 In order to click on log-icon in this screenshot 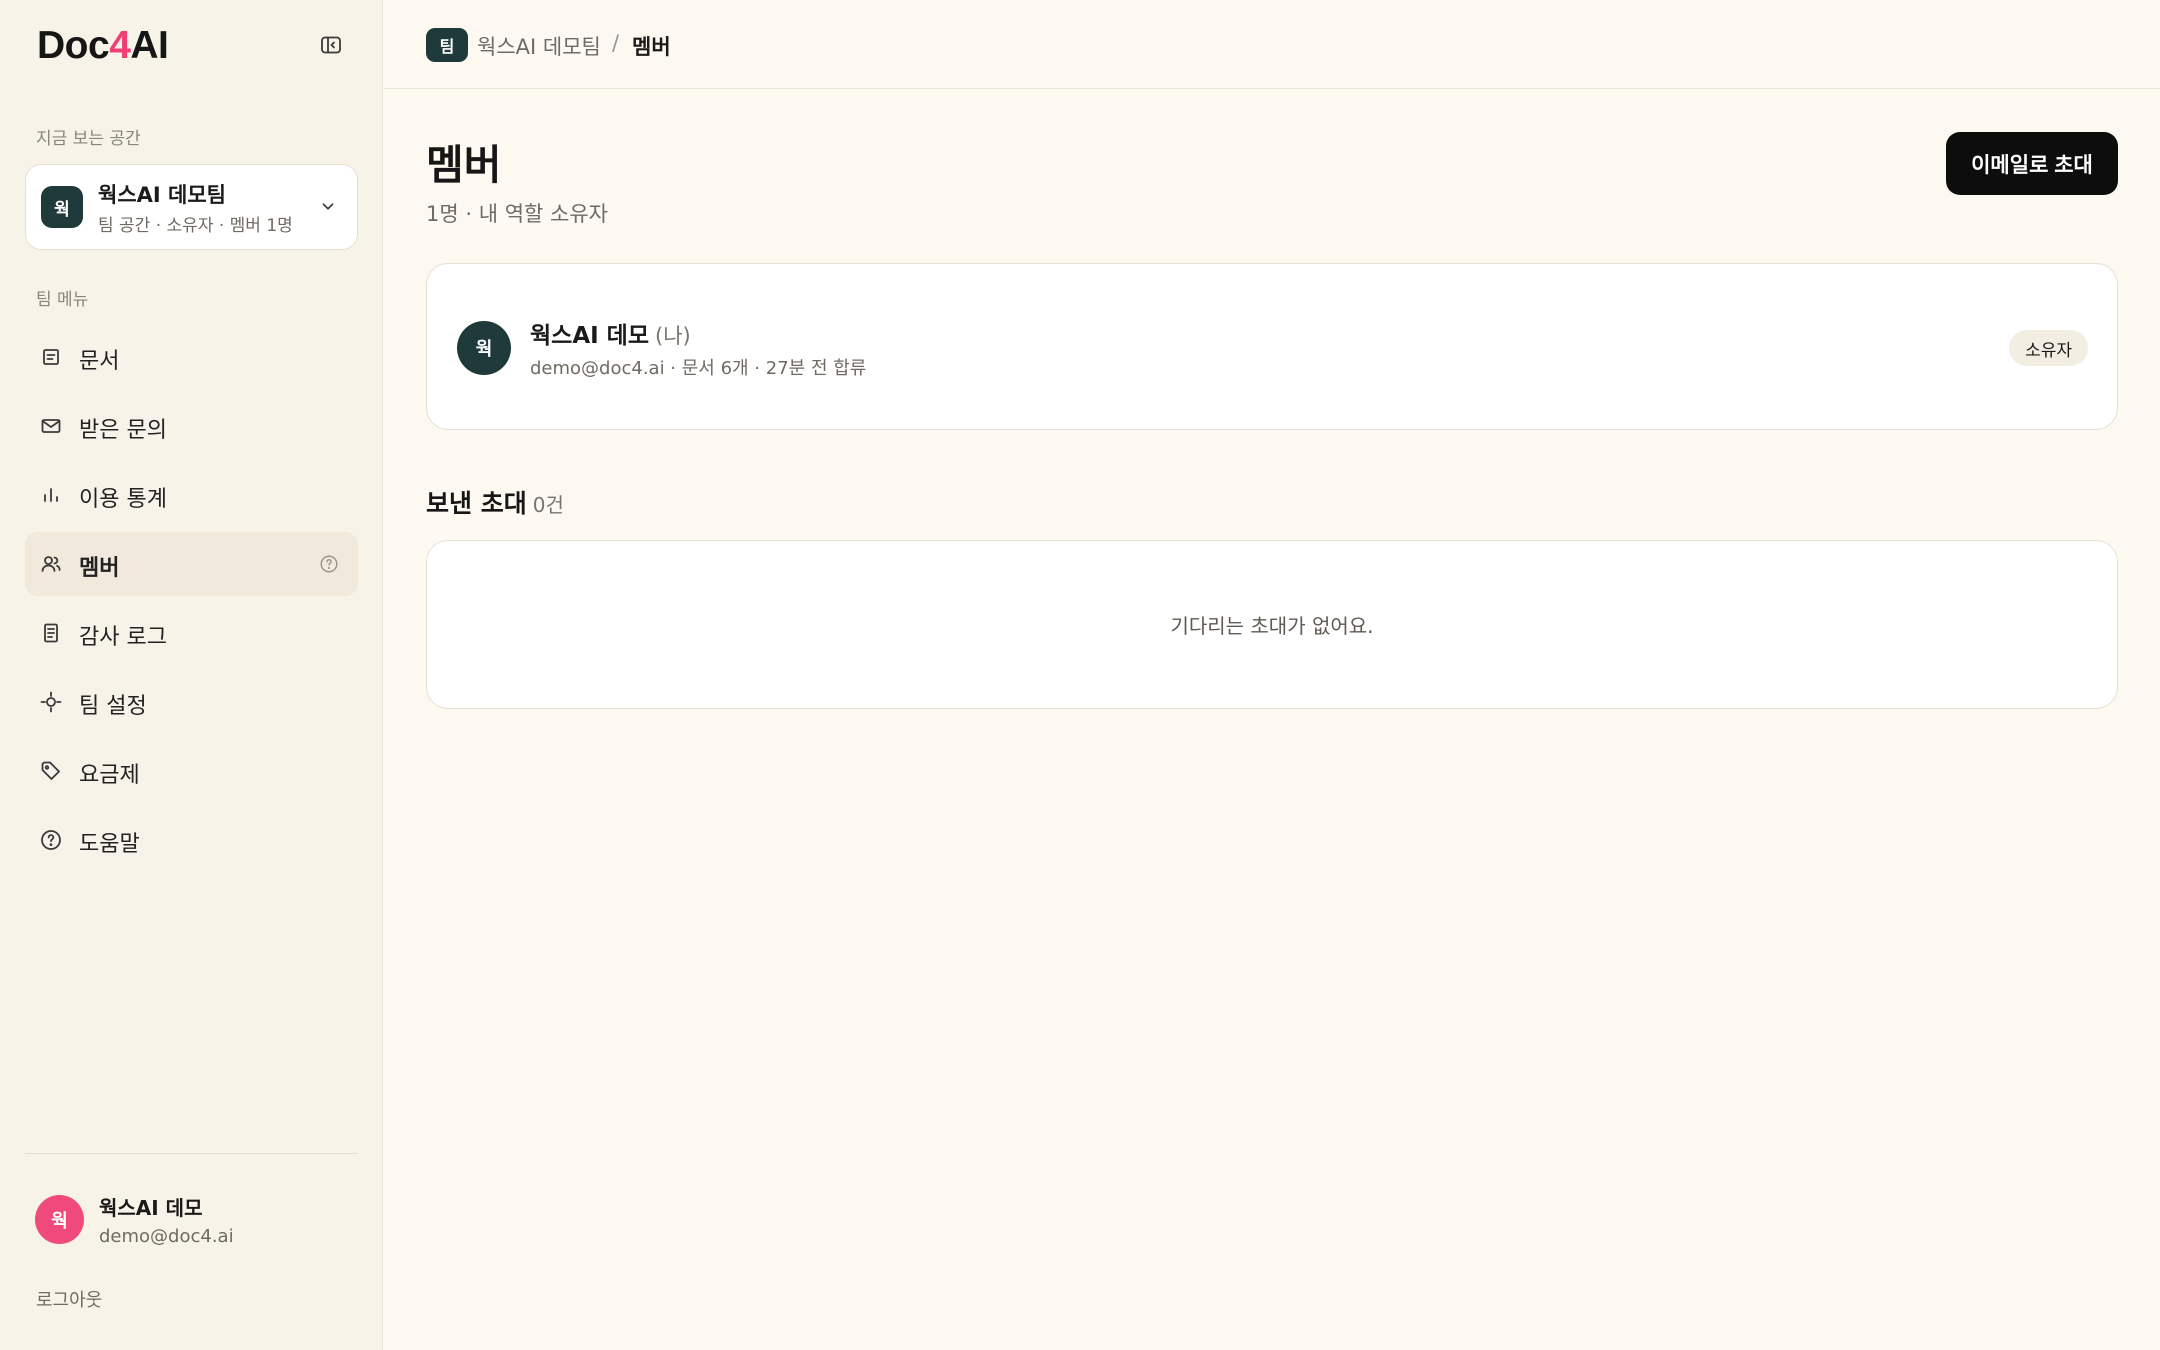, I will do `click(51, 633)`.